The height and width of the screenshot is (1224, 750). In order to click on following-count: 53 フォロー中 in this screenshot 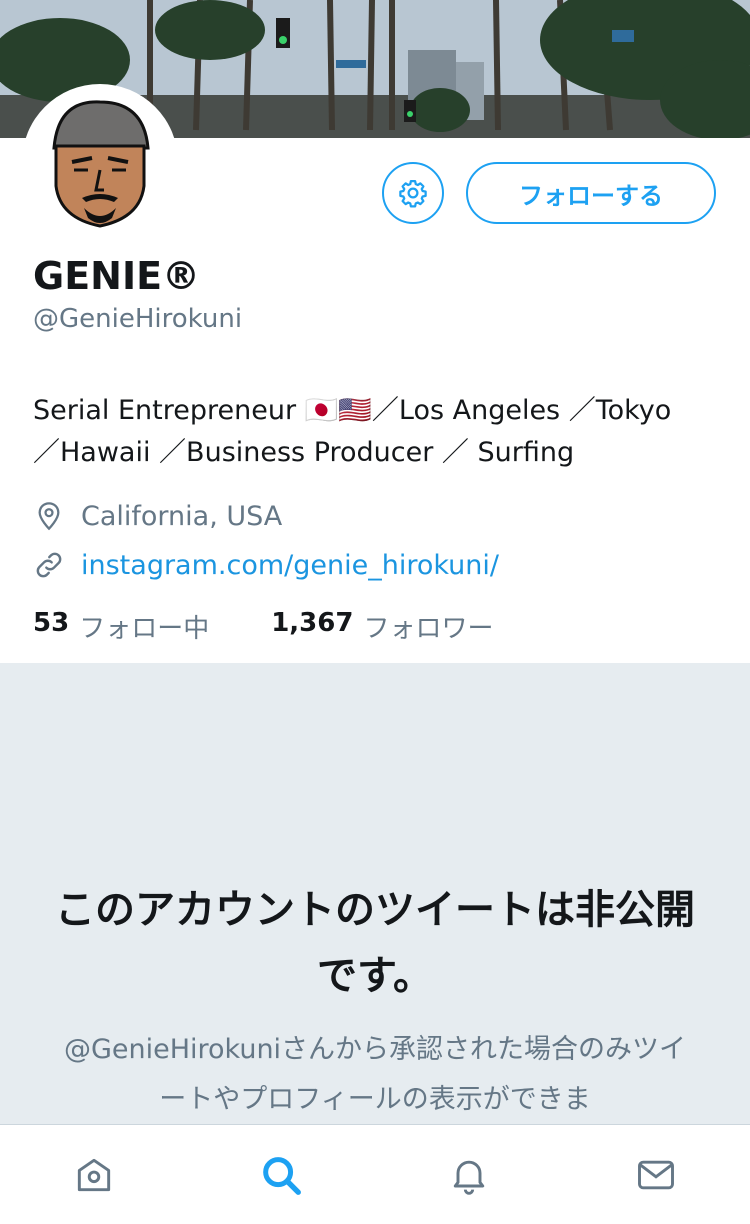, I will do `click(121, 626)`.